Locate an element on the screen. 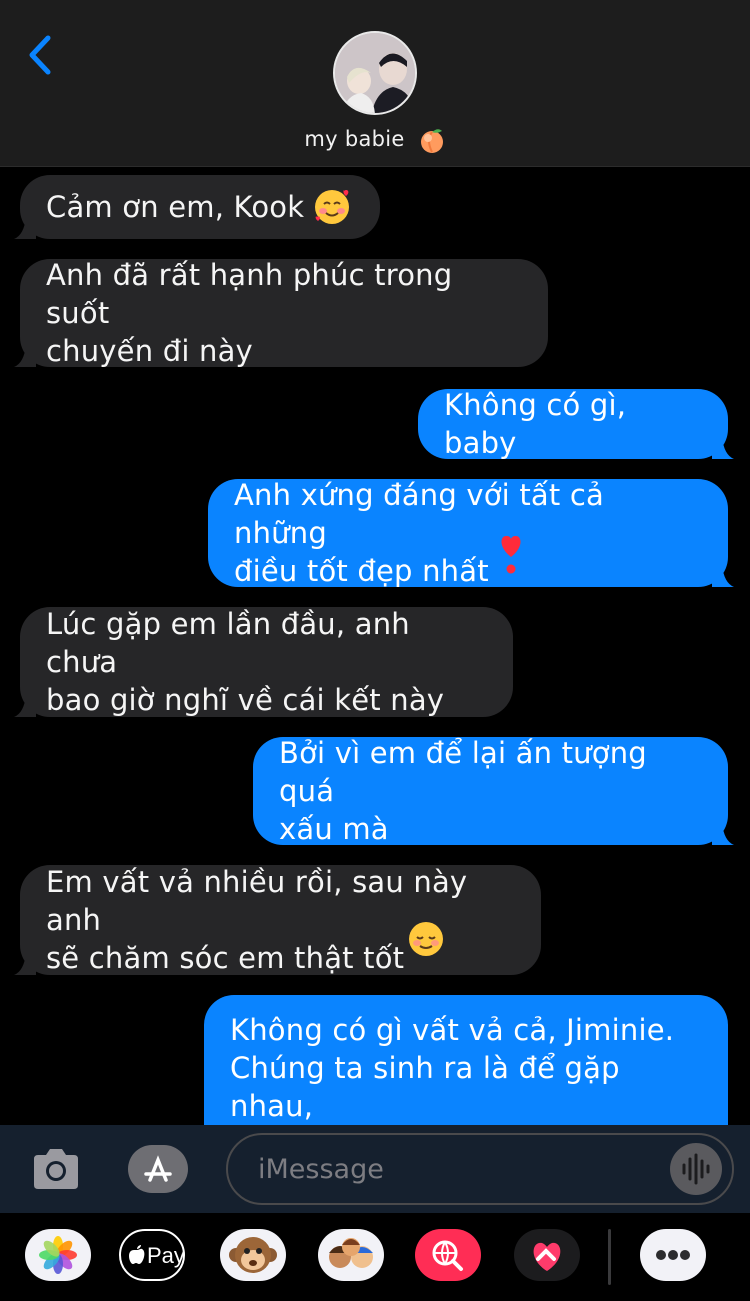 The width and height of the screenshot is (750, 1301). animoji-button is located at coordinates (253, 1255).